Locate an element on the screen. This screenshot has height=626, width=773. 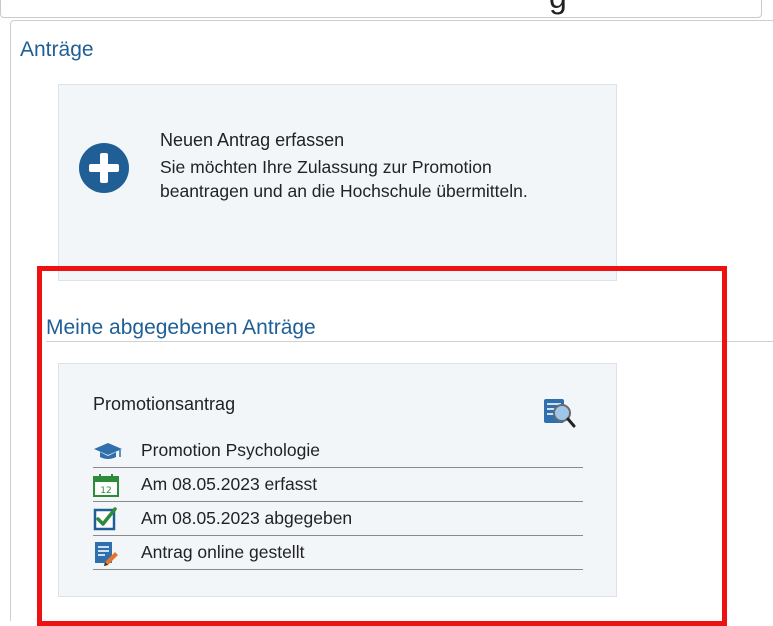
submitted-applications-heading: Meine abgegebenen Anträge is located at coordinates (181, 327).